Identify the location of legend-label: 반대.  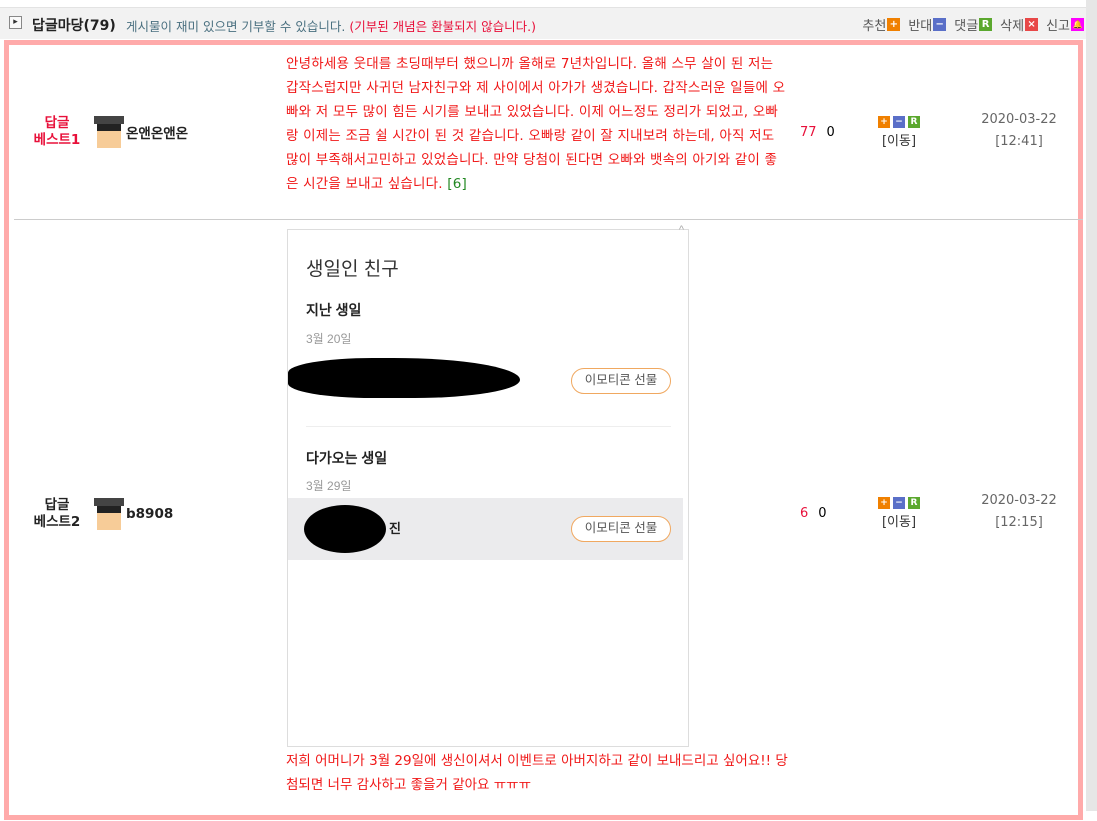
(920, 26).